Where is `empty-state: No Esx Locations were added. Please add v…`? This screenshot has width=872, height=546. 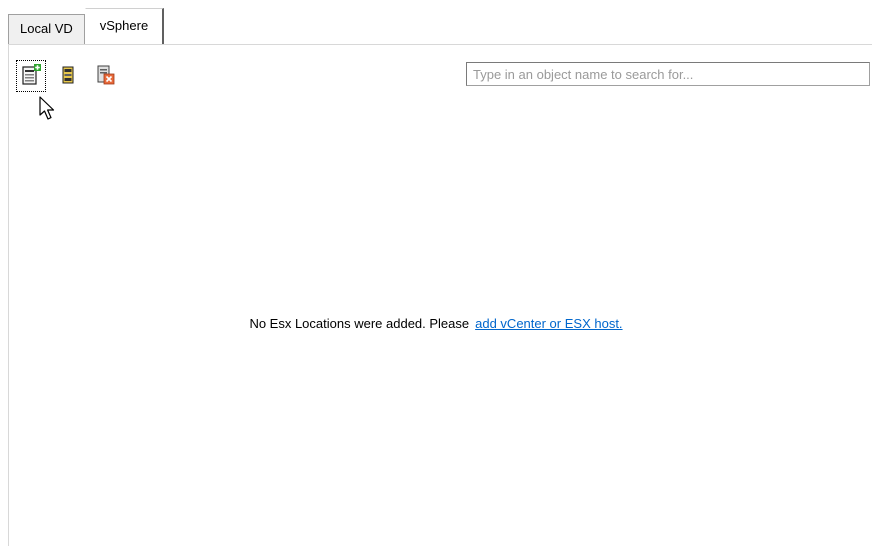 empty-state: No Esx Locations were added. Please add v… is located at coordinates (436, 323).